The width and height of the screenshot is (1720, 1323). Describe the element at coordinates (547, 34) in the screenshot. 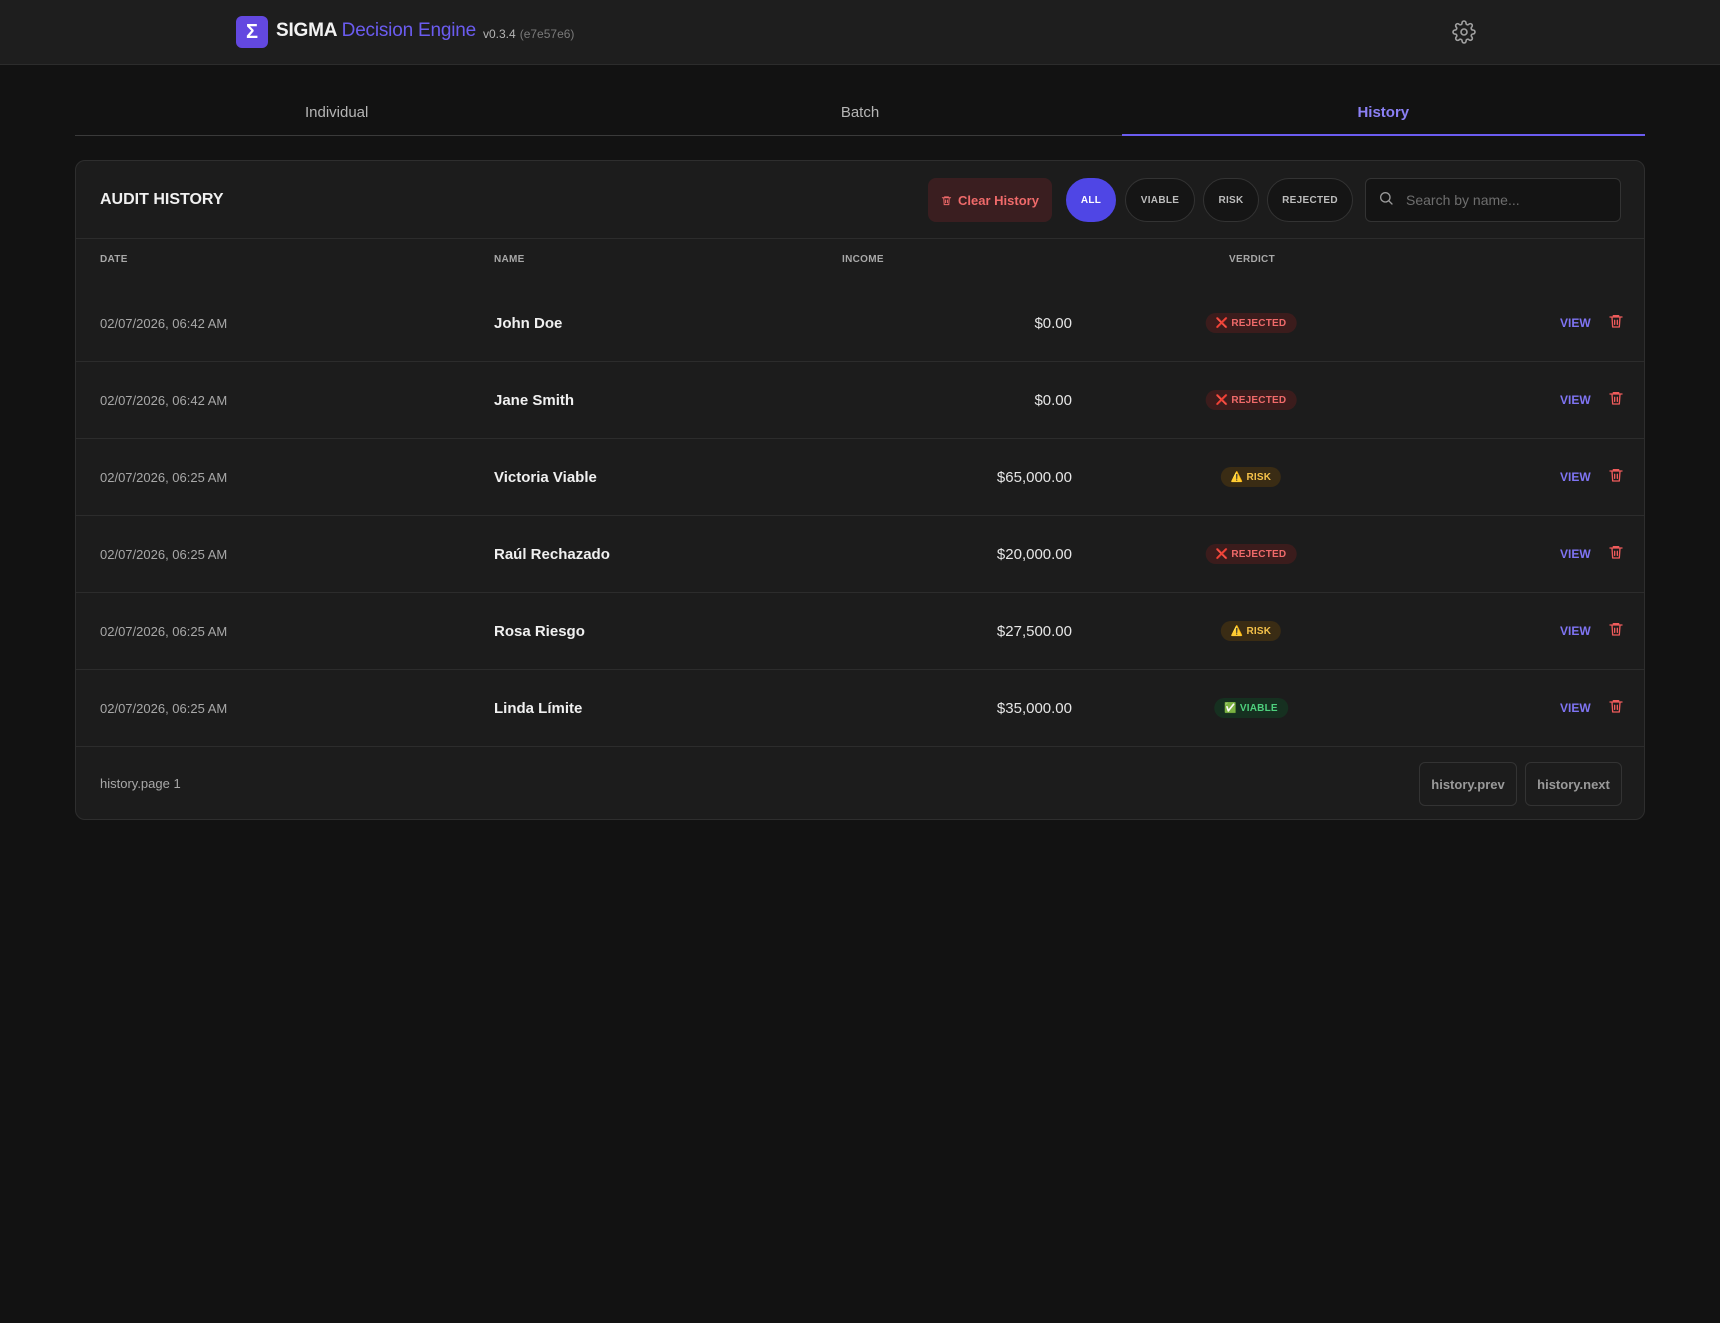

I see `version-hash: (e7e57e6)` at that location.